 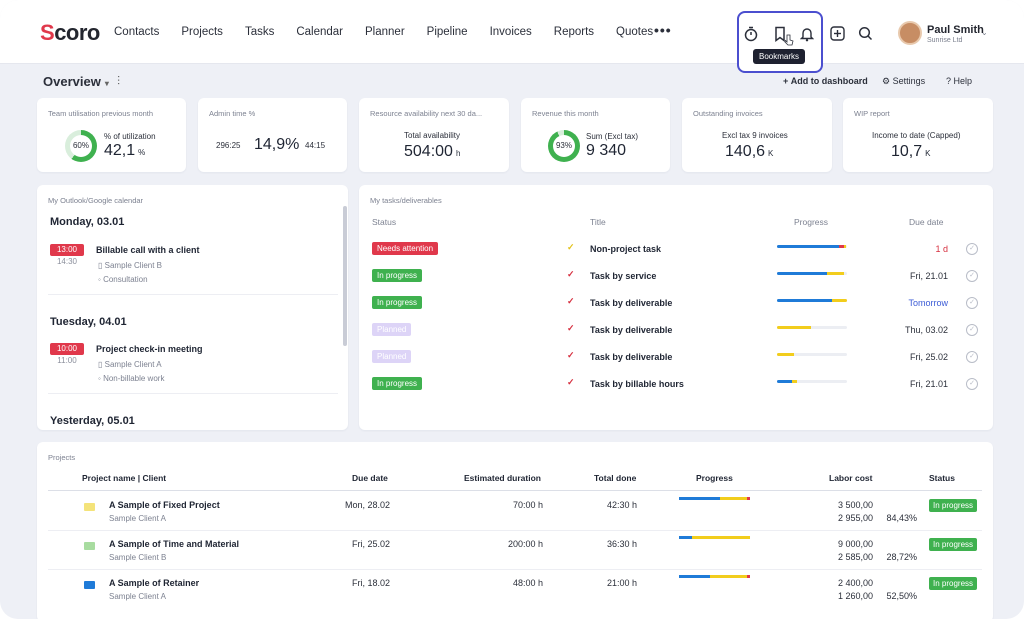 I want to click on nav-pipeline: Pipeline, so click(x=447, y=32).